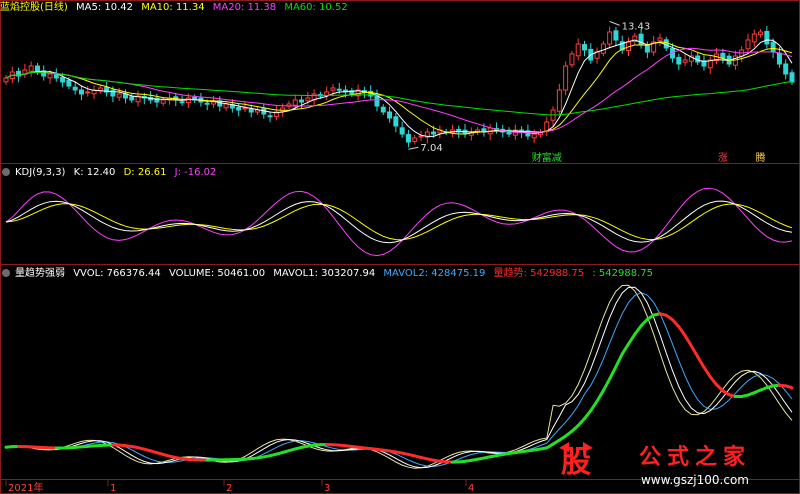 The width and height of the screenshot is (800, 494). I want to click on mavol1-label: MAVOL1: 303207.94, so click(324, 273).